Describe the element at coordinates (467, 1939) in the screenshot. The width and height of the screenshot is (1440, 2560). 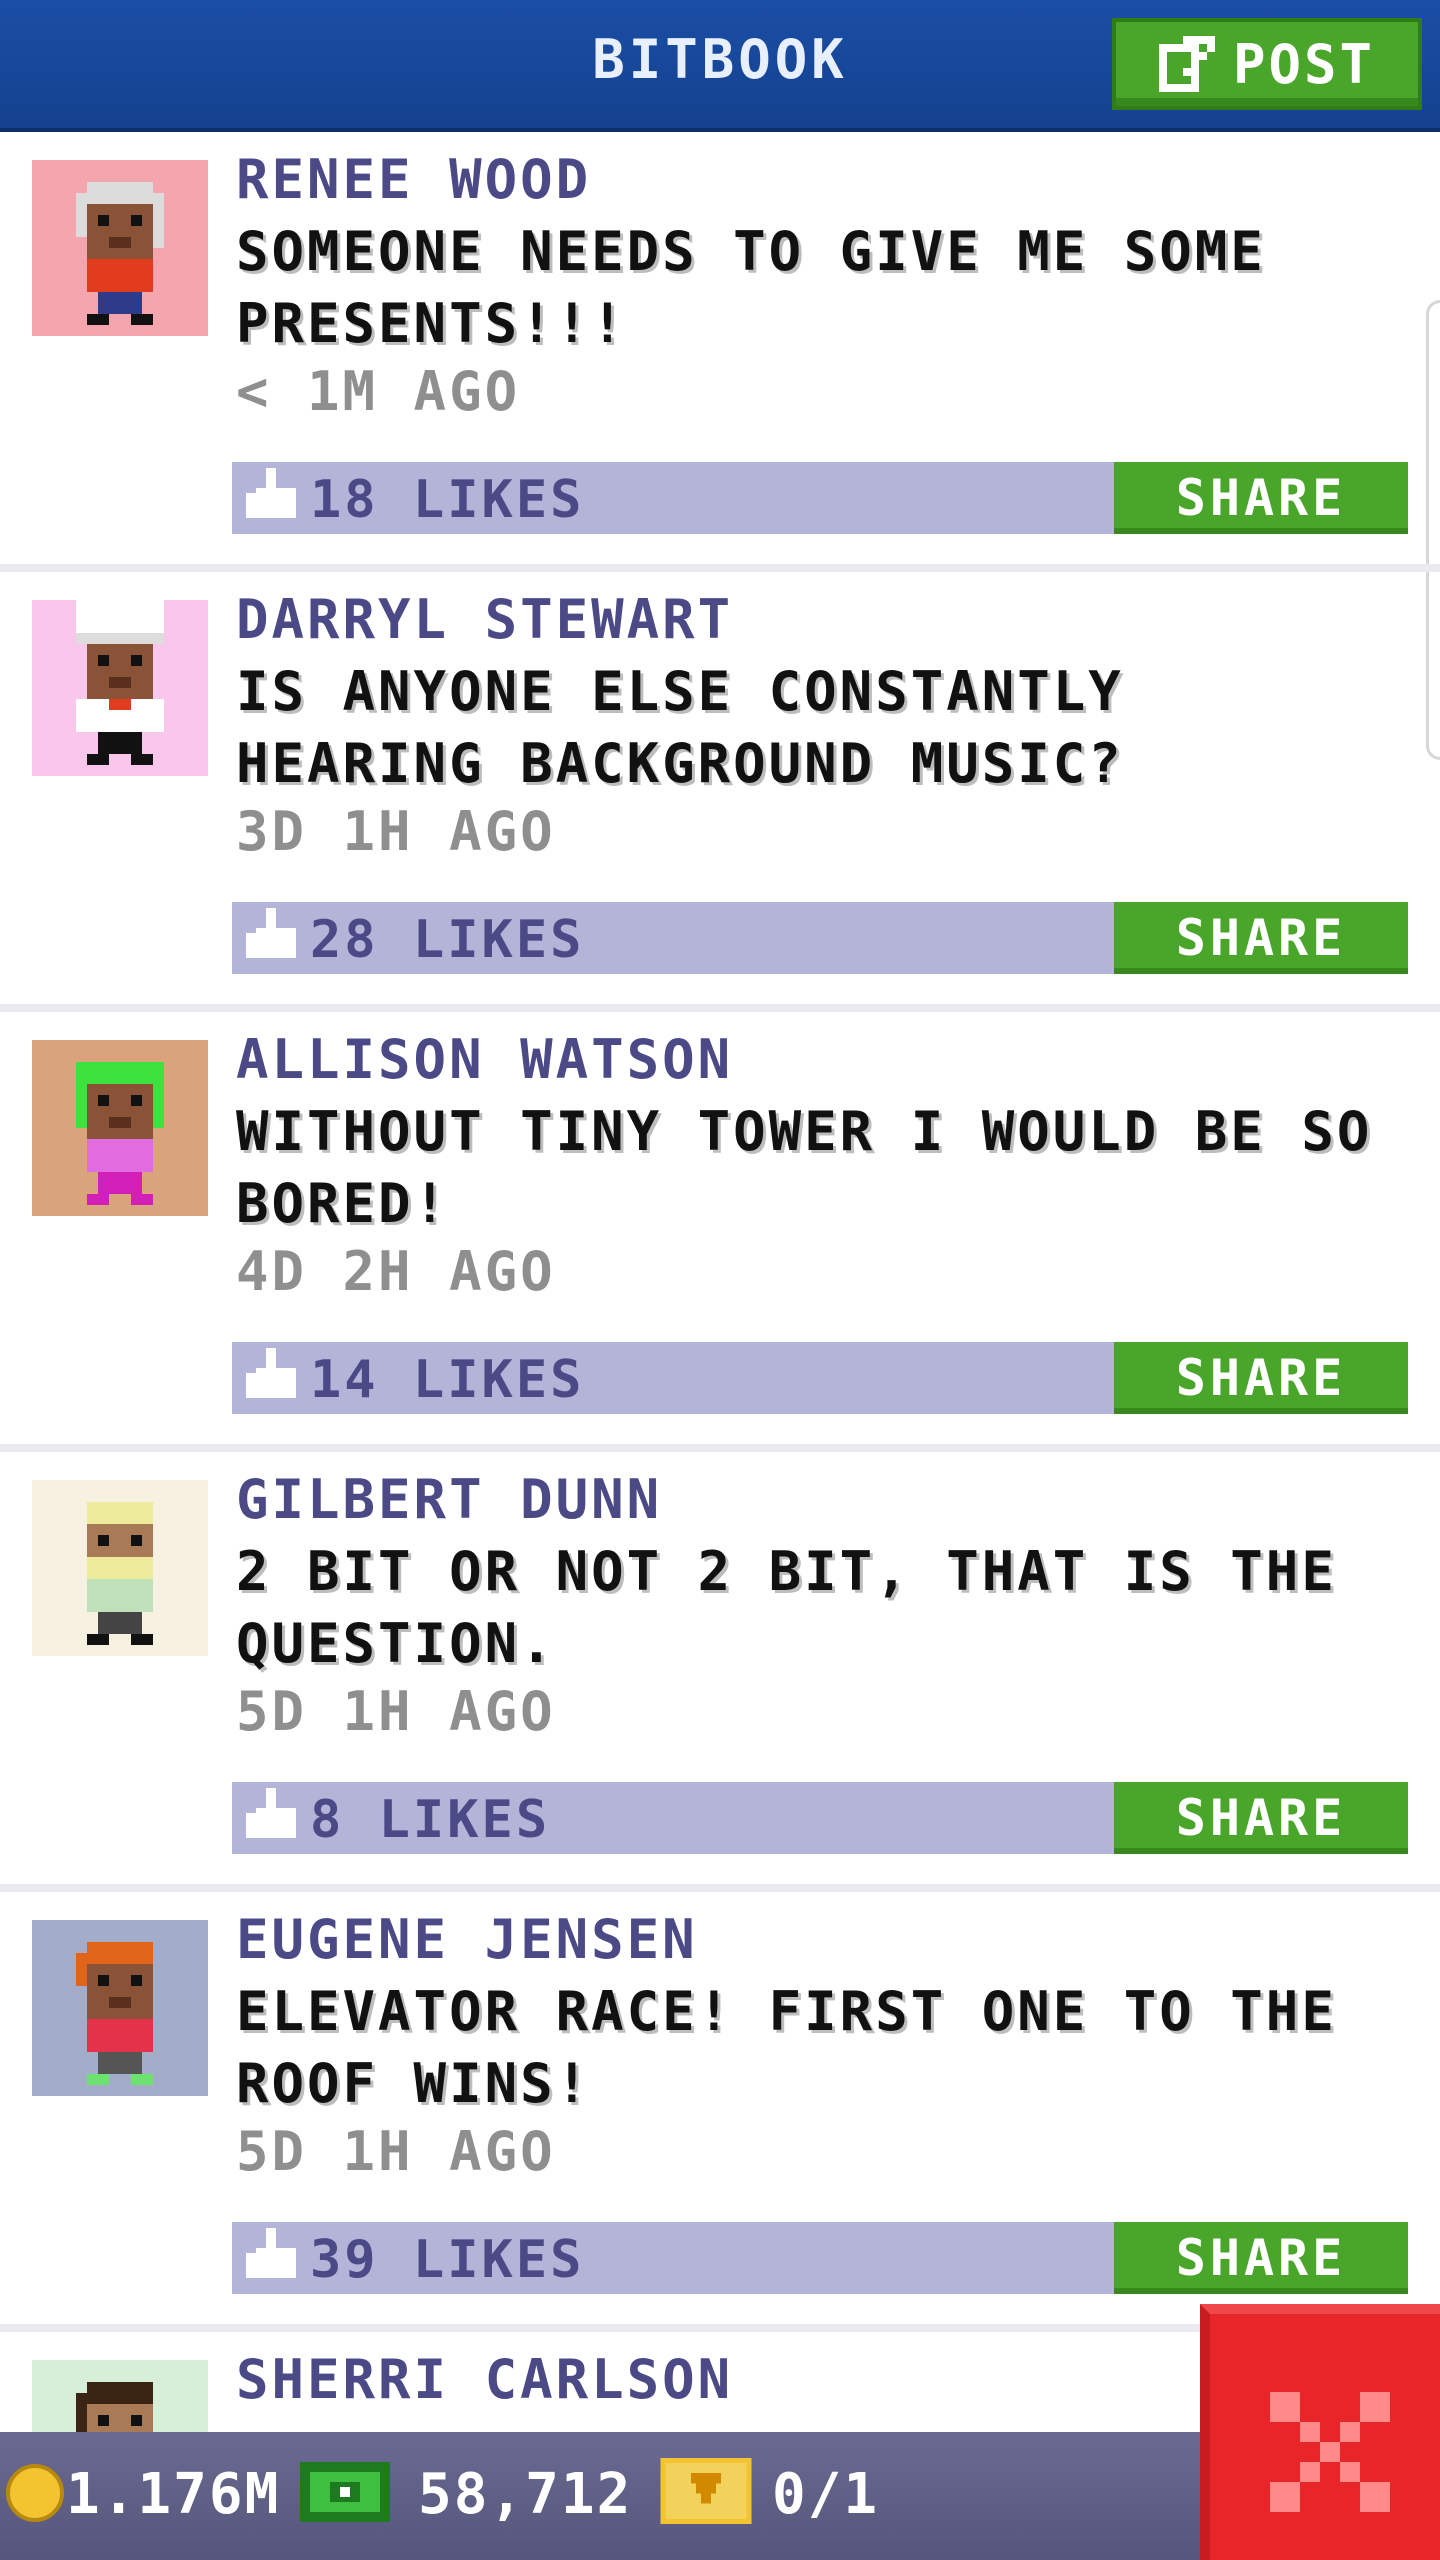
I see `poster-name: EUGENE JENSEN` at that location.